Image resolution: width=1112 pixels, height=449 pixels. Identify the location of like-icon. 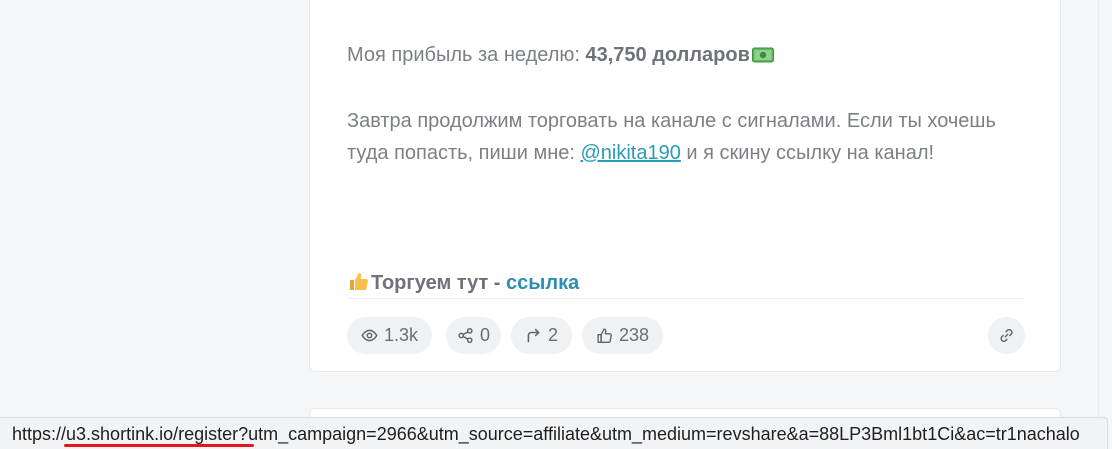
(604, 335).